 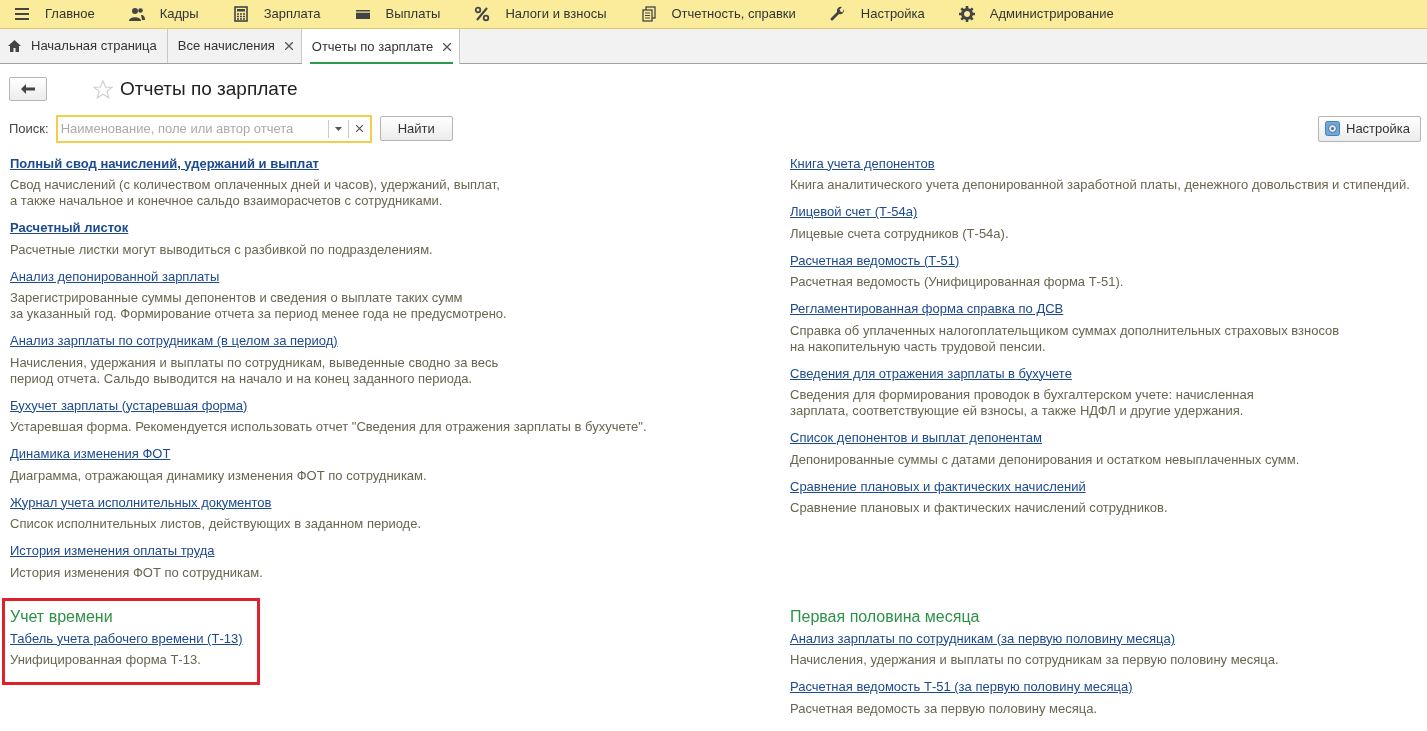 I want to click on report-description: Справка об уплаченных налогоплательщиком суммах дополнительных страховых взносов на накопительную часть трудовой пенсии., so click(x=1065, y=338).